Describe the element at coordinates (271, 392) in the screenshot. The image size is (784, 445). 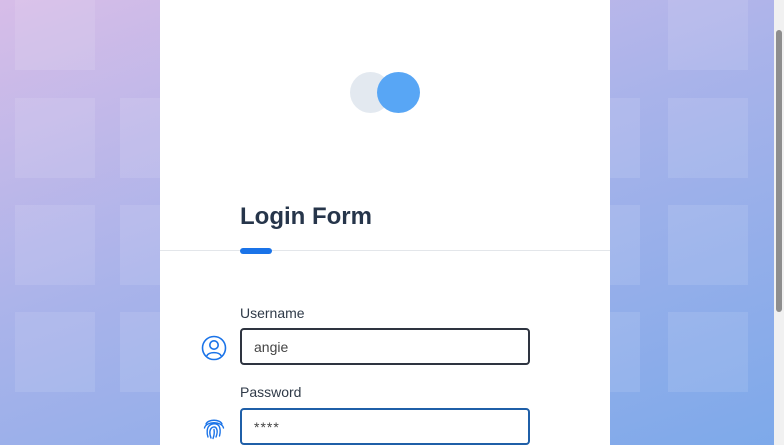
I see `password-label: Password` at that location.